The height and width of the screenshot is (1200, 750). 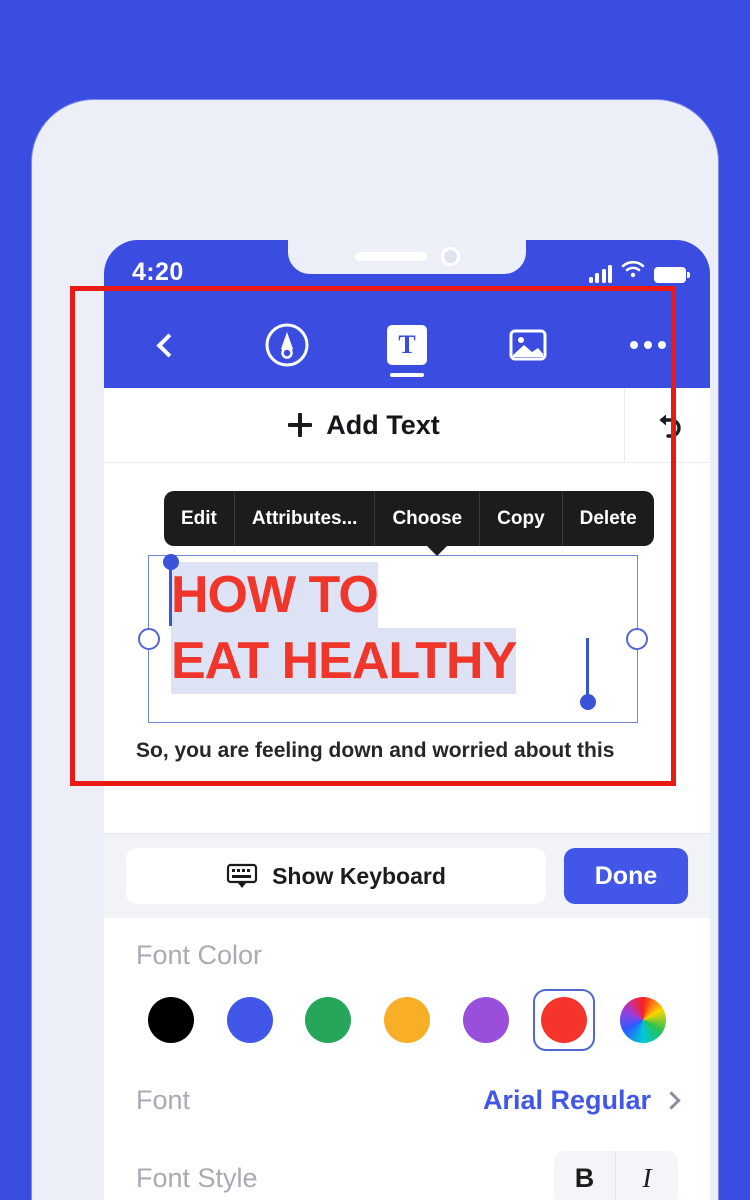 I want to click on font-style-label: Font Style, so click(x=197, y=1177).